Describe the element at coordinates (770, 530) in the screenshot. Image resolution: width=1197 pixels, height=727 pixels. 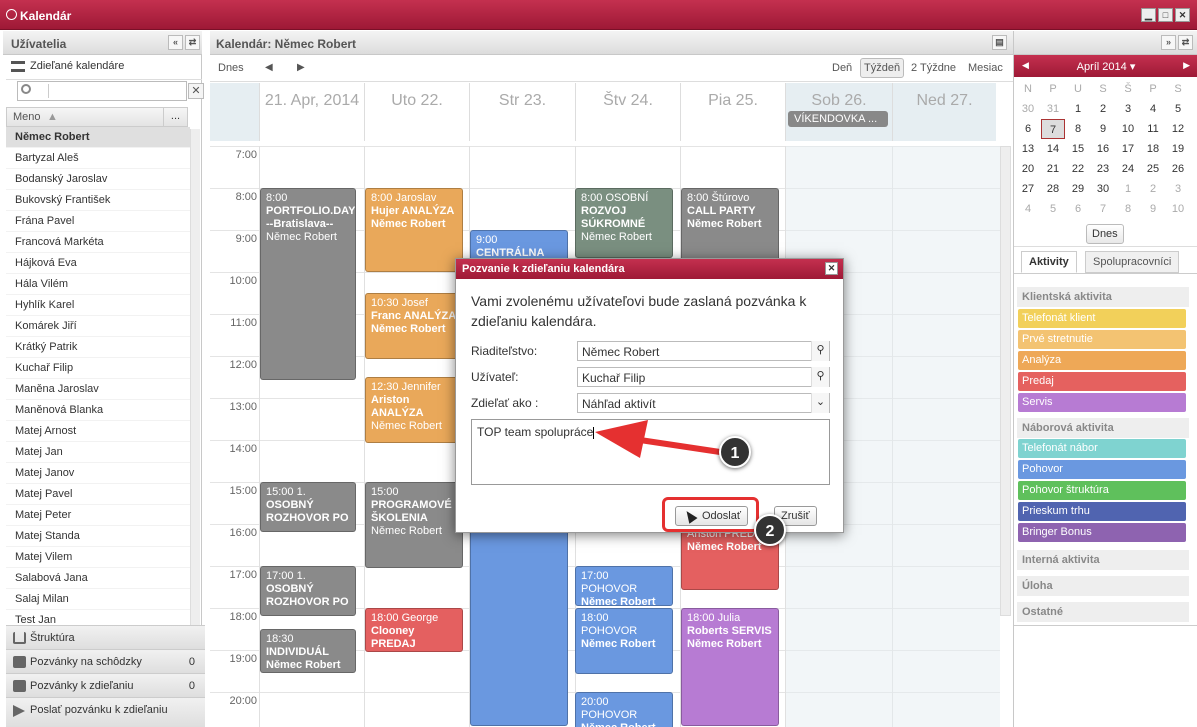
I see `callout-badge-2: 2` at that location.